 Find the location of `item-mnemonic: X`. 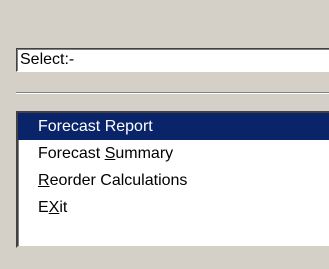

item-mnemonic: X is located at coordinates (54, 207).